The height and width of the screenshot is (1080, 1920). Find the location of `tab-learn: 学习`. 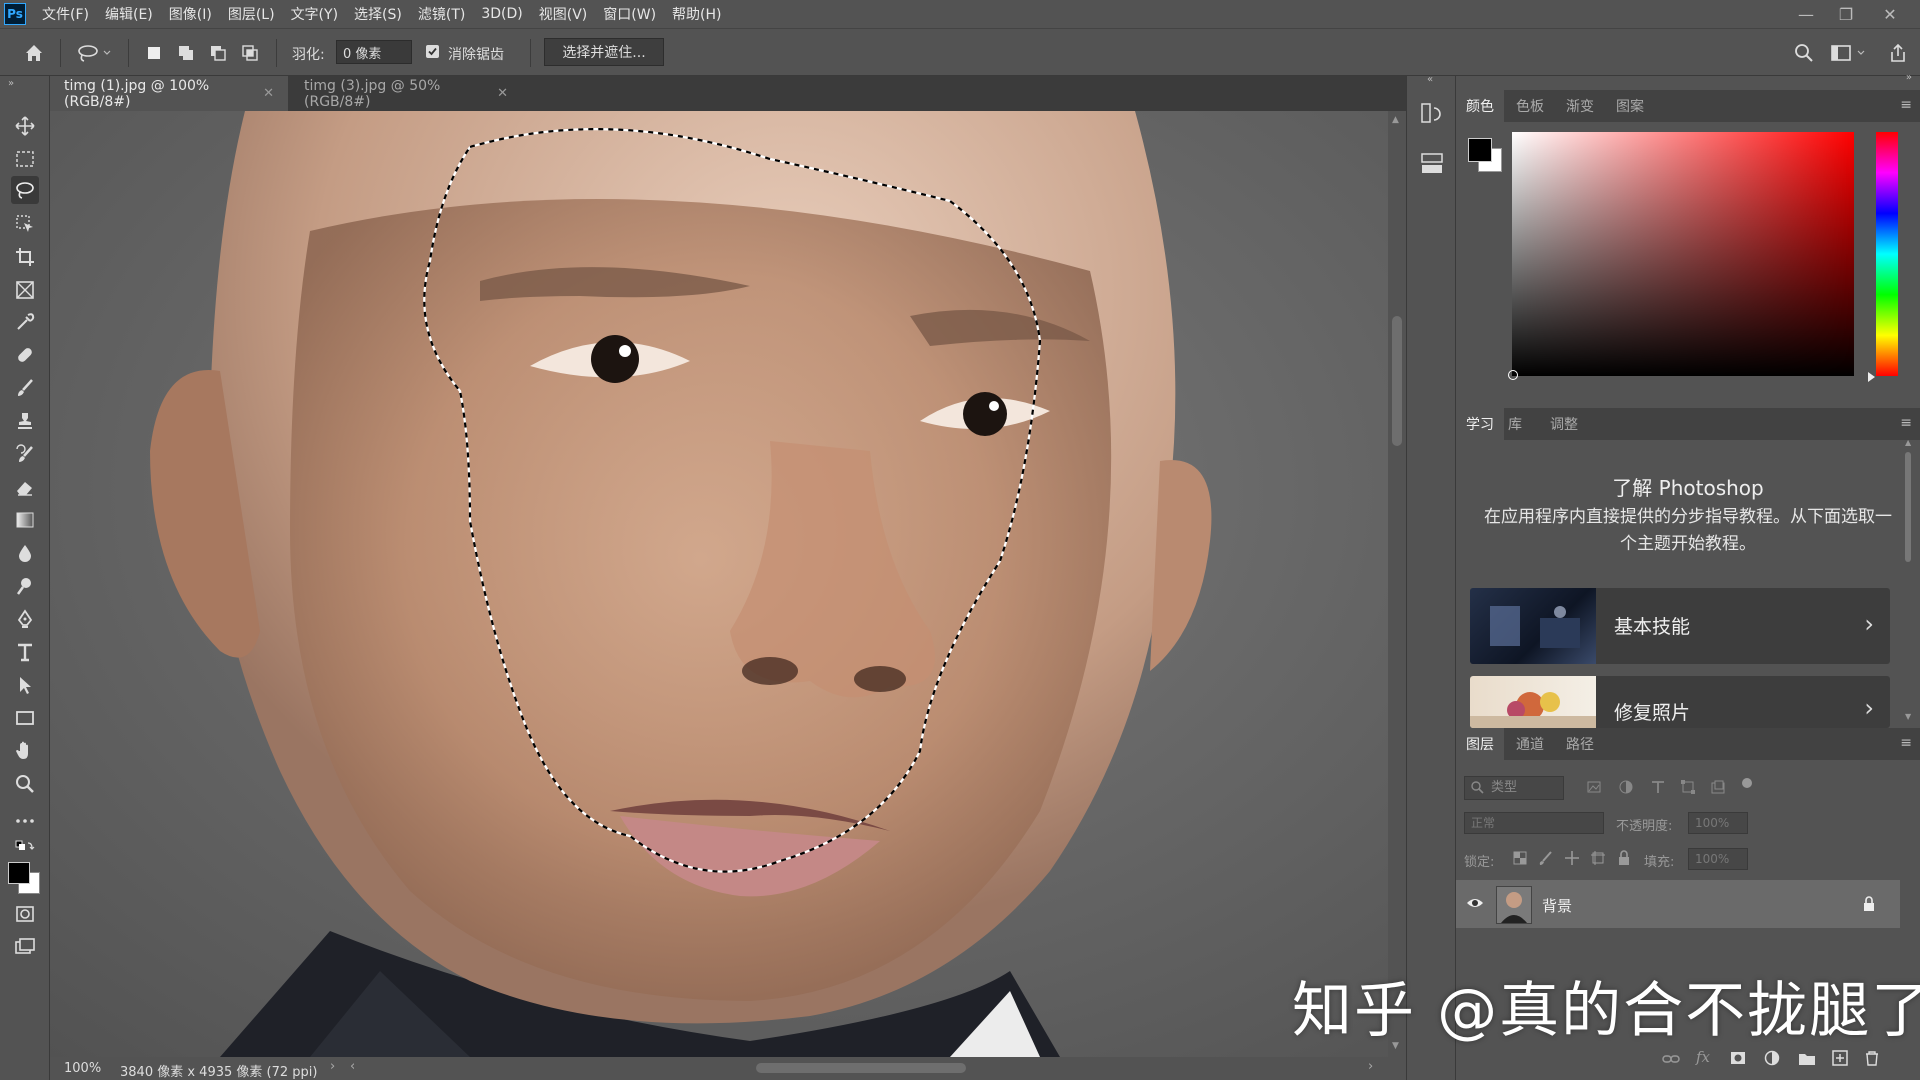

tab-learn: 学习 is located at coordinates (1480, 424).